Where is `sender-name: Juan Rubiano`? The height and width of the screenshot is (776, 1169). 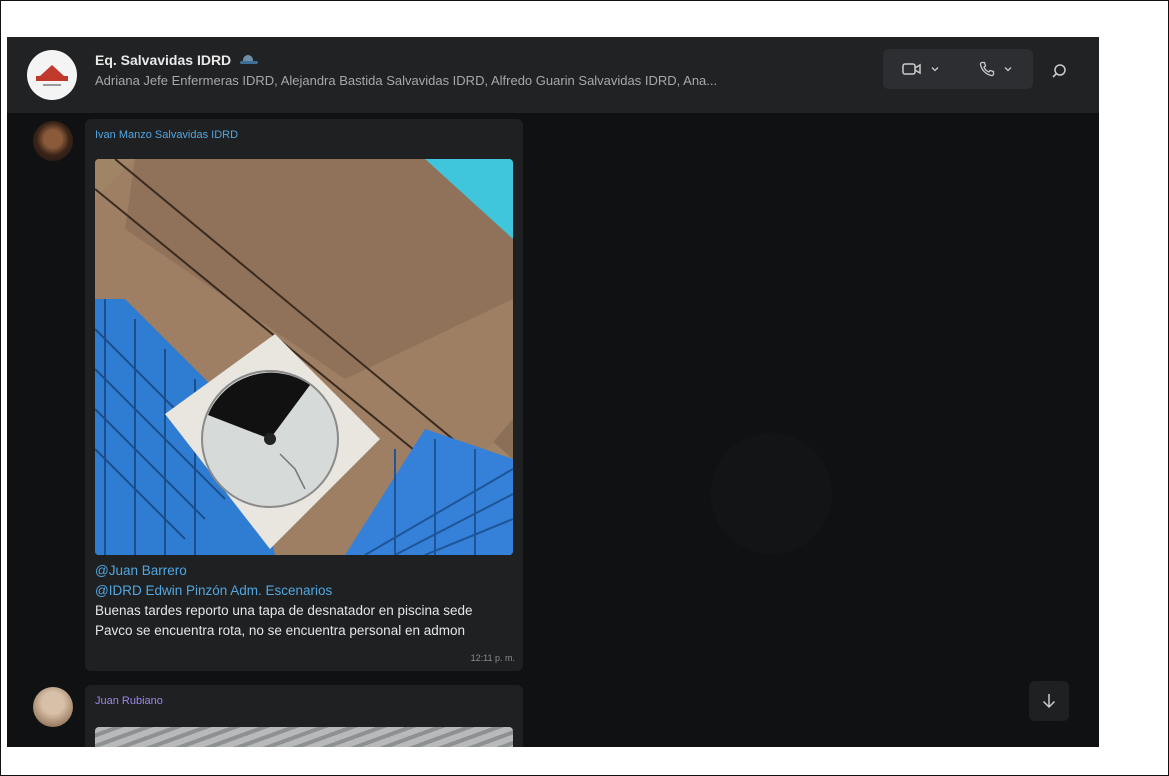
sender-name: Juan Rubiano is located at coordinates (129, 701).